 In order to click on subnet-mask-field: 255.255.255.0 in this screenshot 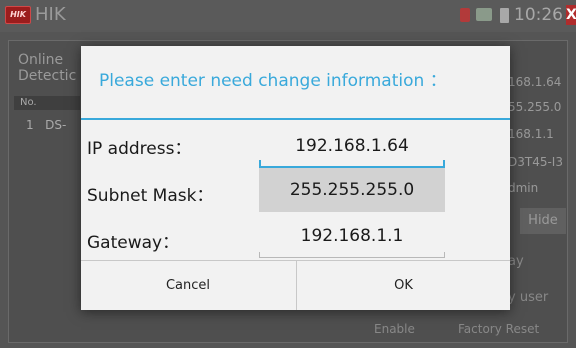, I will do `click(352, 190)`.